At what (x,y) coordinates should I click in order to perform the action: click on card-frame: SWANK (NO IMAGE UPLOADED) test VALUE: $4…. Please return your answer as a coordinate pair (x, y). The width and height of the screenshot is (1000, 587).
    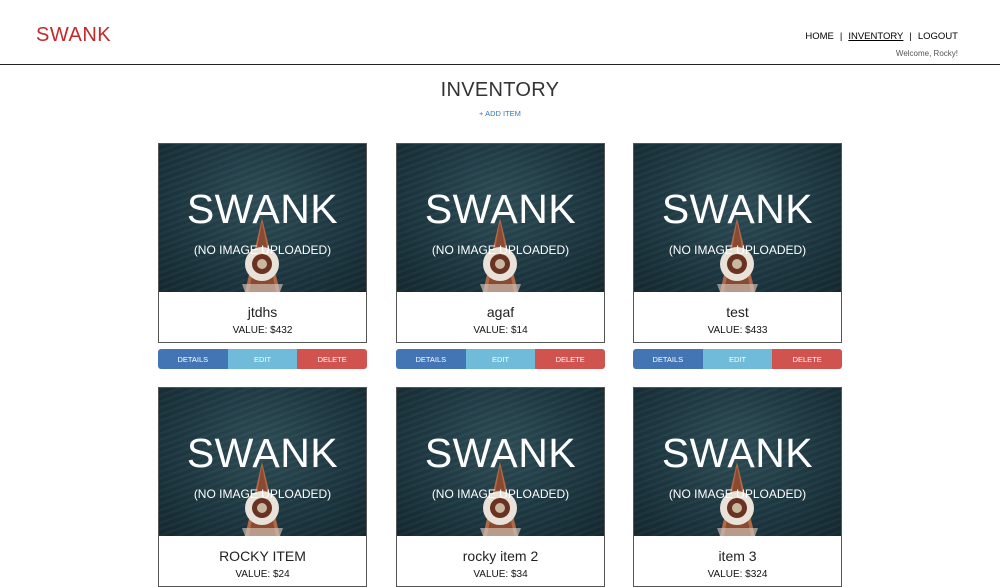
    Looking at the image, I should click on (737, 243).